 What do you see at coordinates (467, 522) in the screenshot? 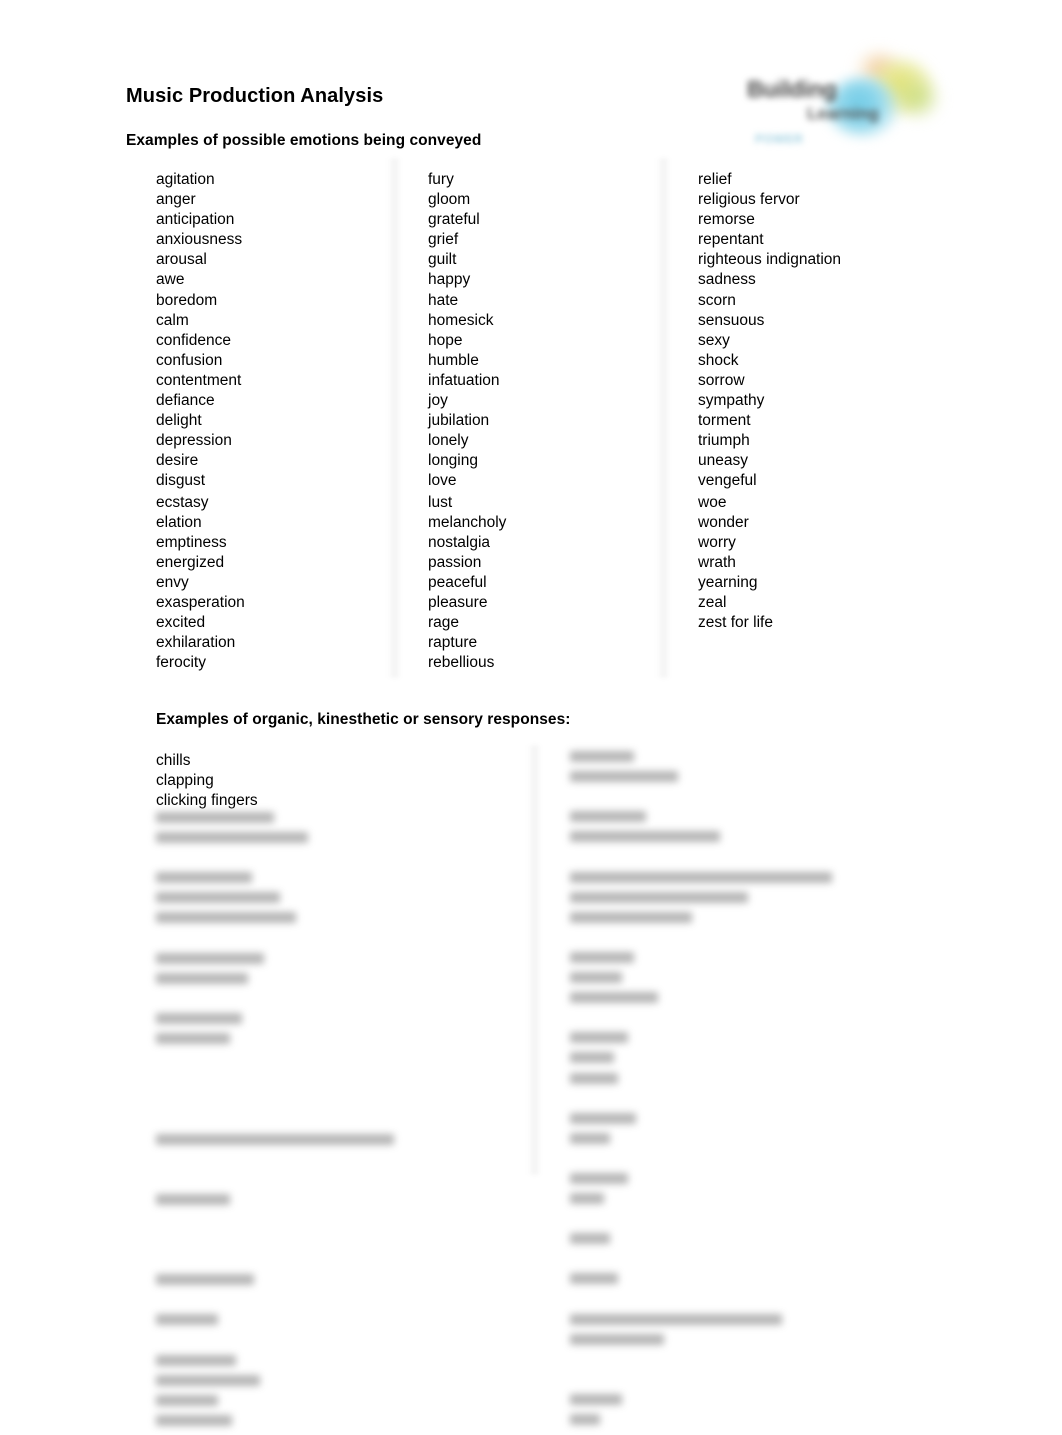
I see `emotion-word: melancholy` at bounding box center [467, 522].